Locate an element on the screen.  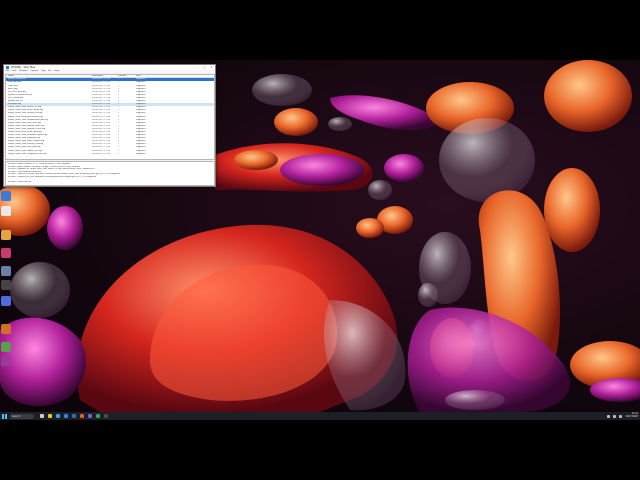
cell-size: 1 is located at coordinates (119, 153).